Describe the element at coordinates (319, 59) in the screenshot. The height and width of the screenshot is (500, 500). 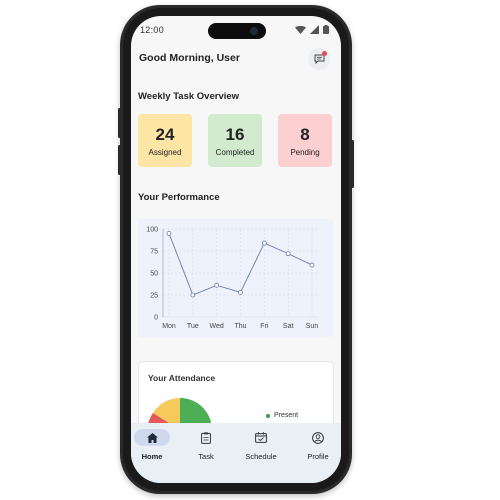
I see `messages-button` at that location.